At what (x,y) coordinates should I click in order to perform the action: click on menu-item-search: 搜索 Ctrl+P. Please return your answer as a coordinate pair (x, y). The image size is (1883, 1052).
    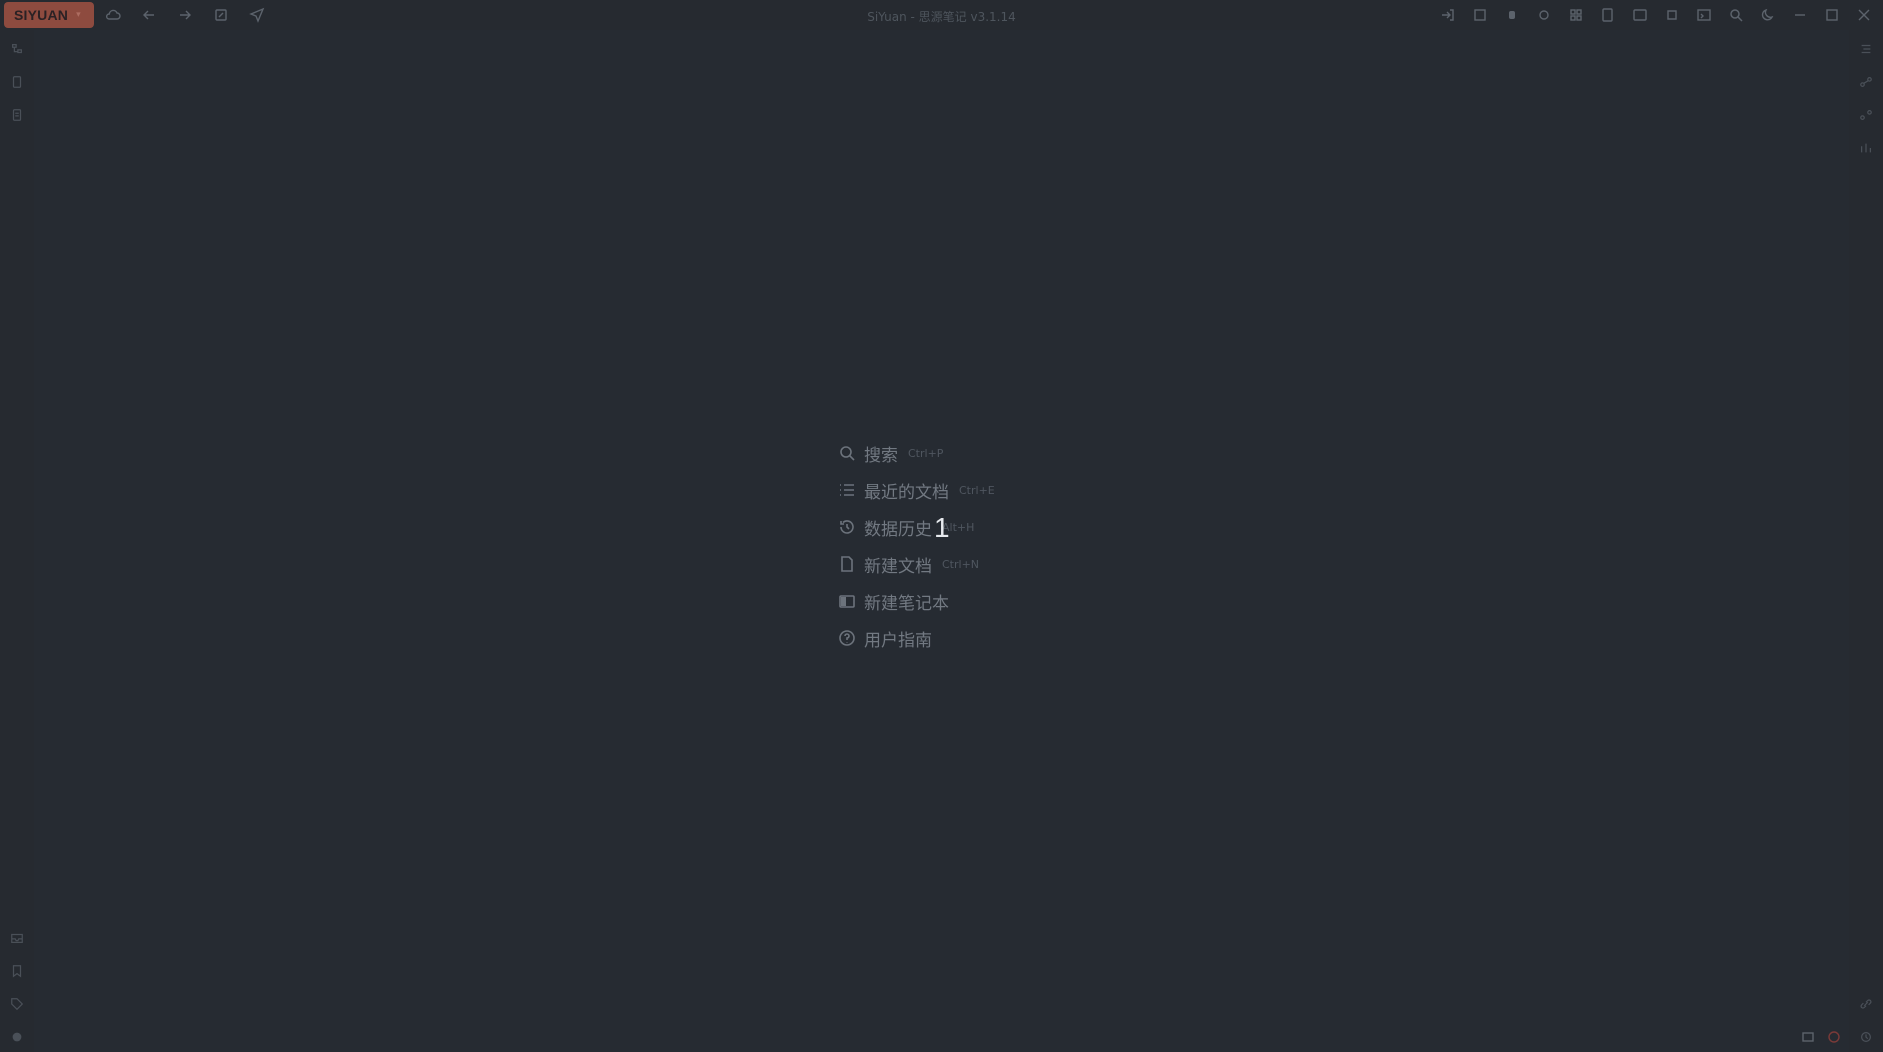
    Looking at the image, I should click on (916, 453).